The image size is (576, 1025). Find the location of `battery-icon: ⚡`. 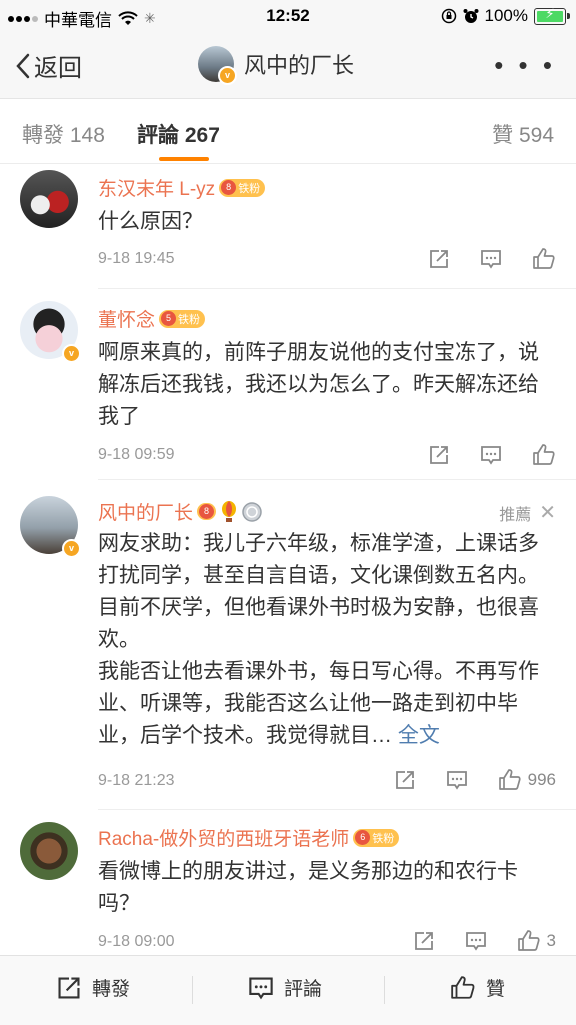

battery-icon: ⚡ is located at coordinates (552, 15).